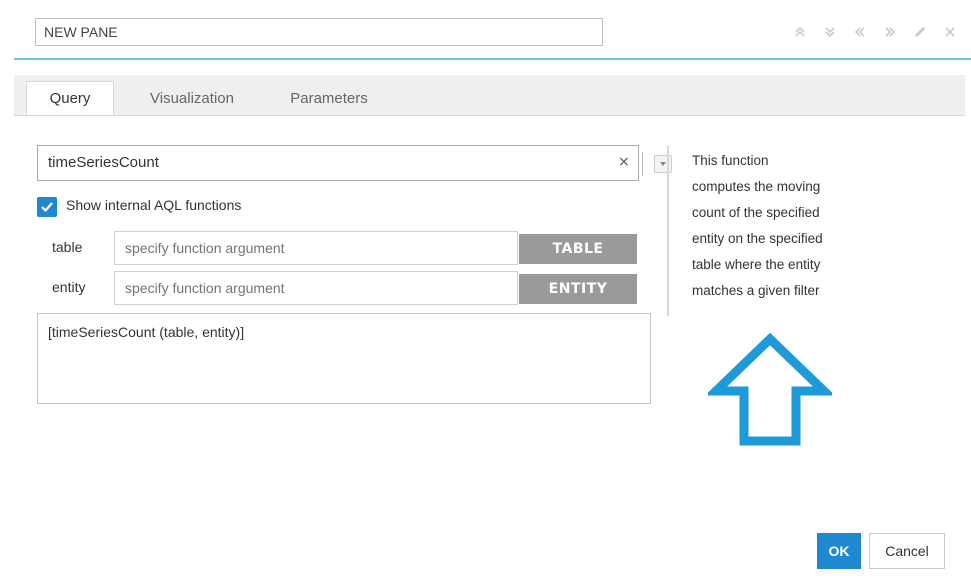  I want to click on description-line: This function, so click(730, 160).